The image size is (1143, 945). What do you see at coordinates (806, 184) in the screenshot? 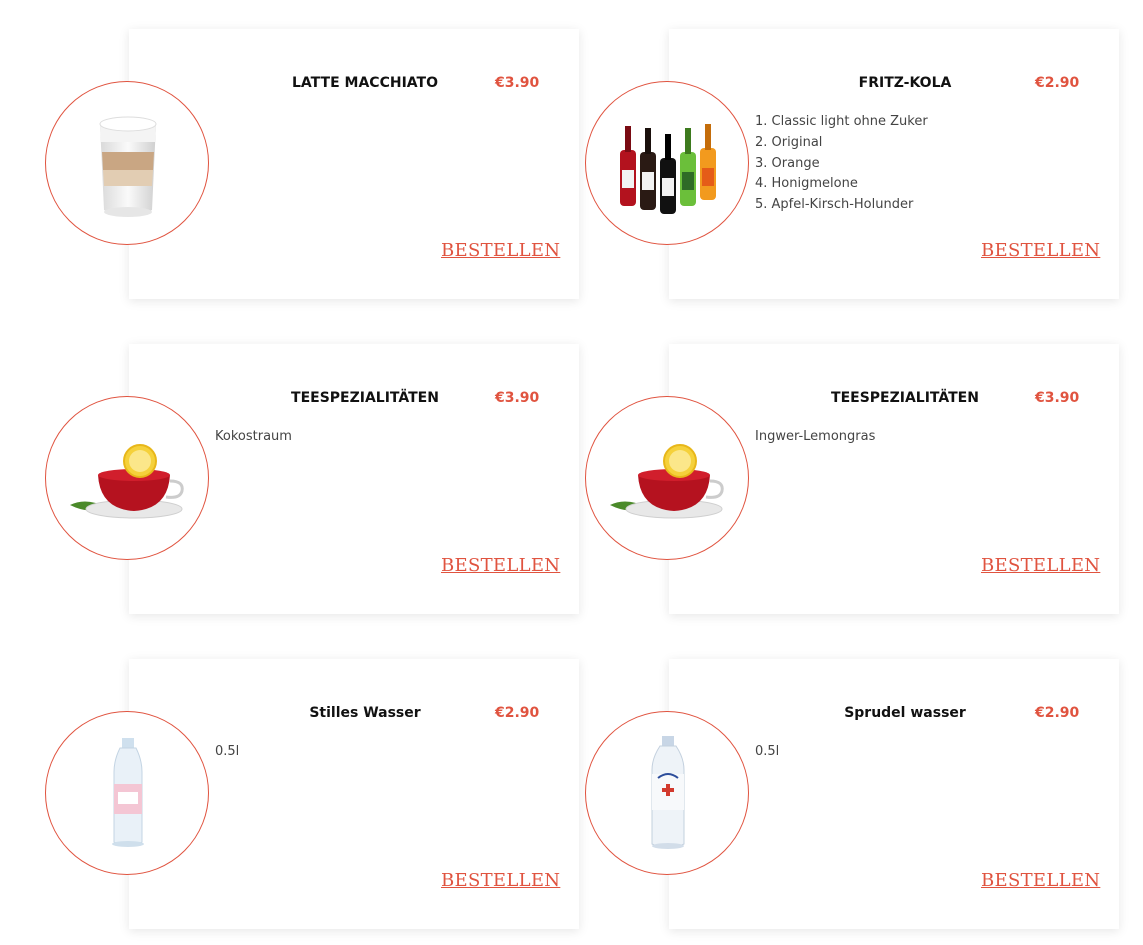
I see `list-item: 4. Honigmelone` at bounding box center [806, 184].